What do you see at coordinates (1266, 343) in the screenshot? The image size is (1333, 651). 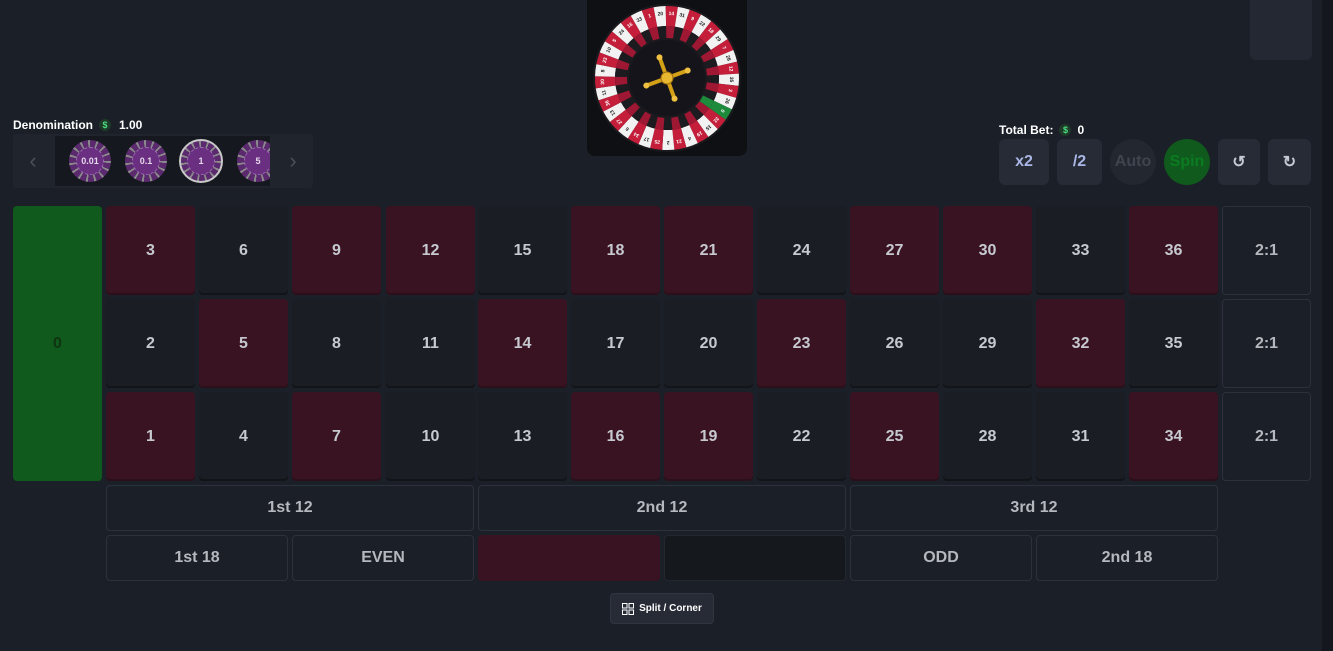 I see `column-bet-2: 2:1` at bounding box center [1266, 343].